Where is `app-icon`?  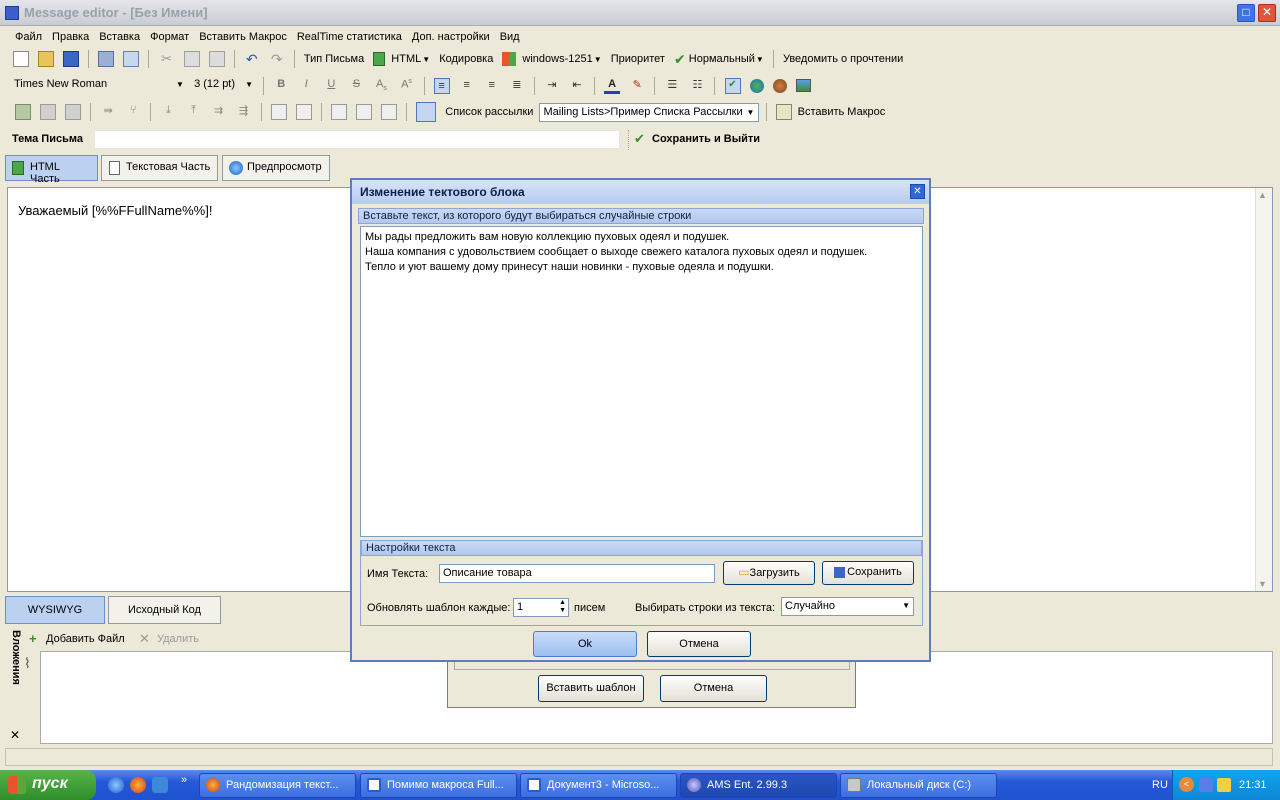 app-icon is located at coordinates (160, 785).